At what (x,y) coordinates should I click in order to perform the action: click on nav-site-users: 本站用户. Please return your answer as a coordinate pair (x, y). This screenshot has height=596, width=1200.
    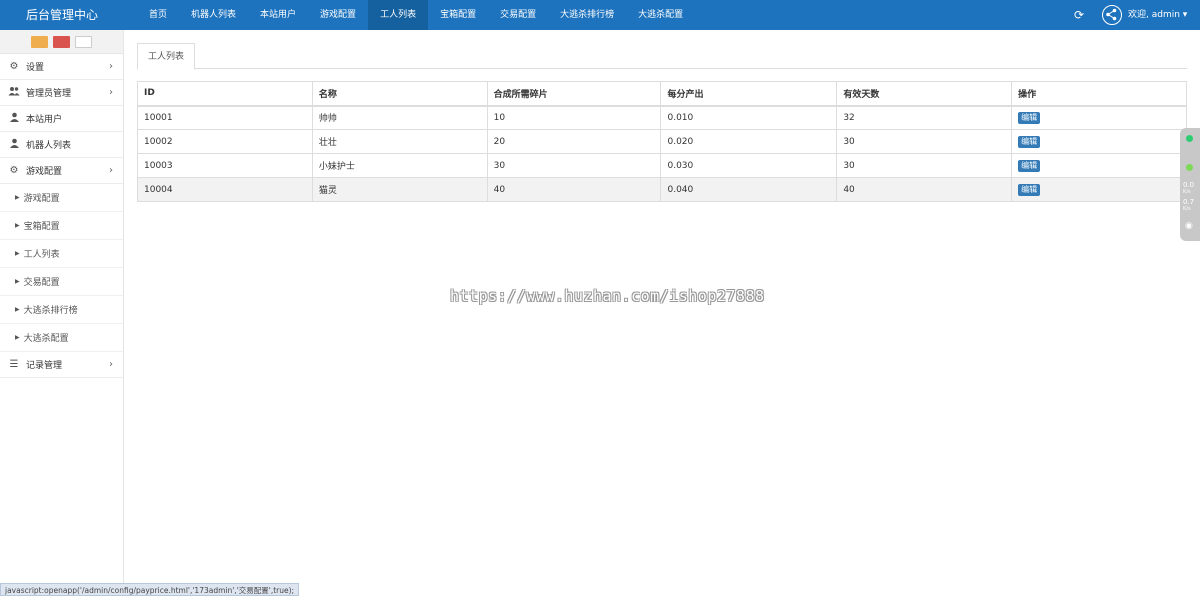
    Looking at the image, I should click on (278, 15).